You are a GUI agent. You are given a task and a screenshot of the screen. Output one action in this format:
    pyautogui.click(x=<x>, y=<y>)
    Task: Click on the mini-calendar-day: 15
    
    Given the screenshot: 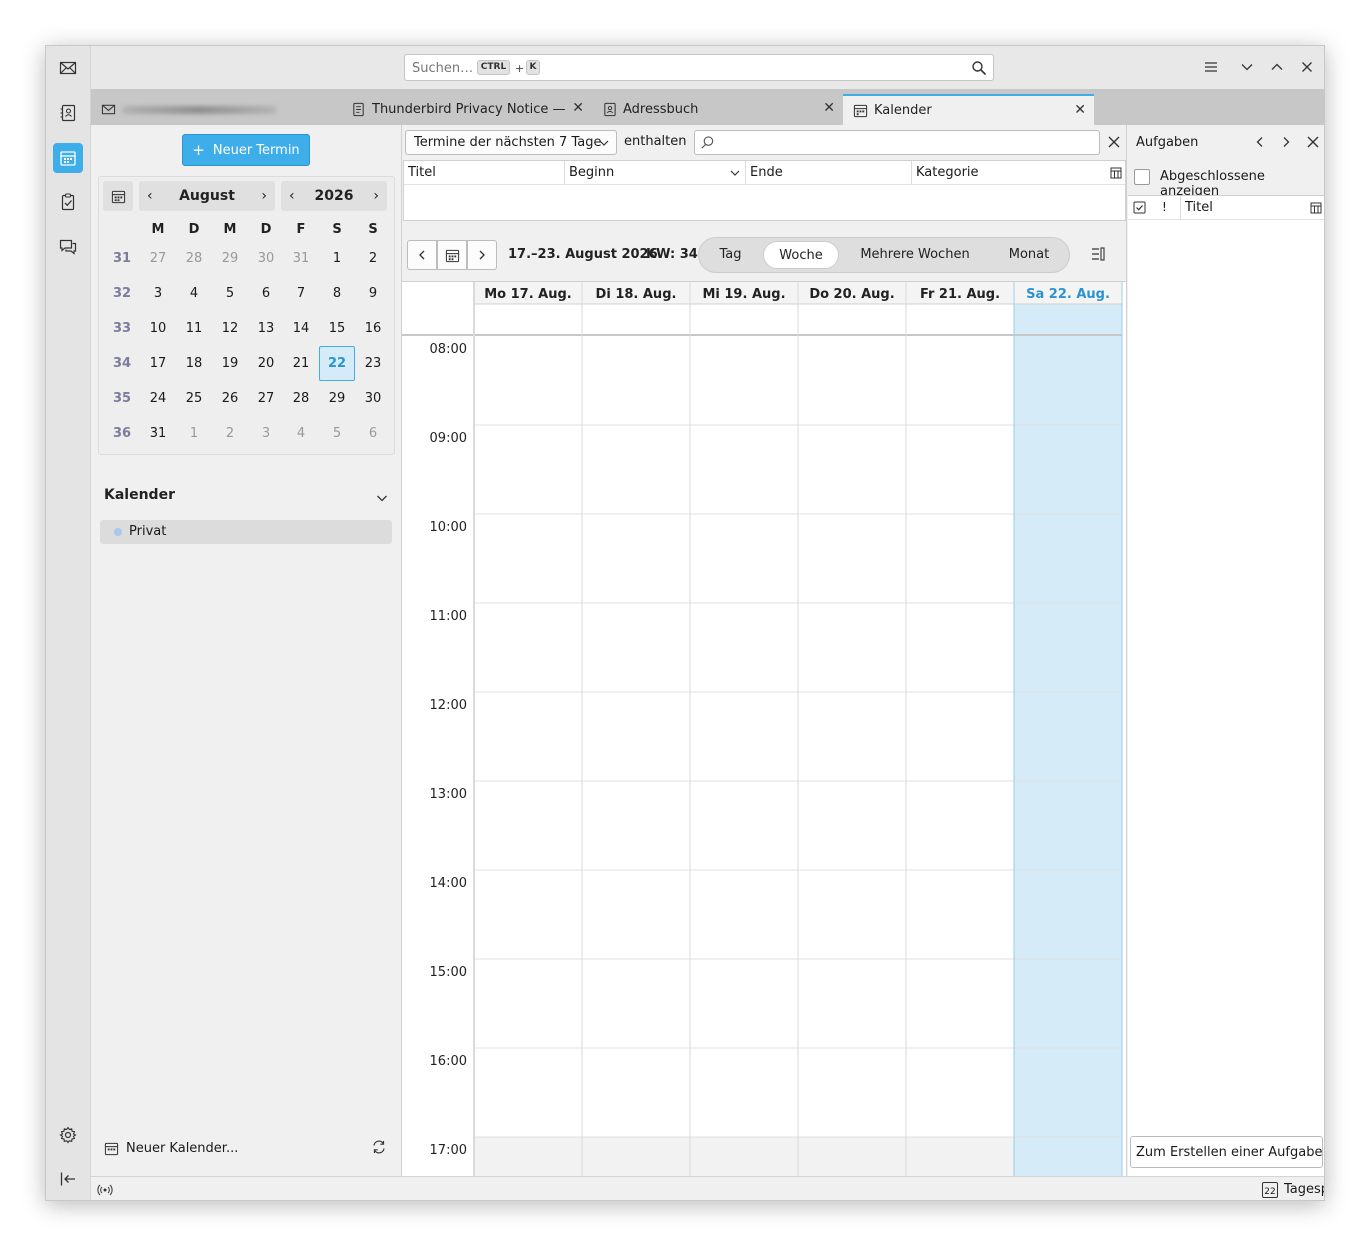 What is the action you would take?
    pyautogui.click(x=337, y=328)
    